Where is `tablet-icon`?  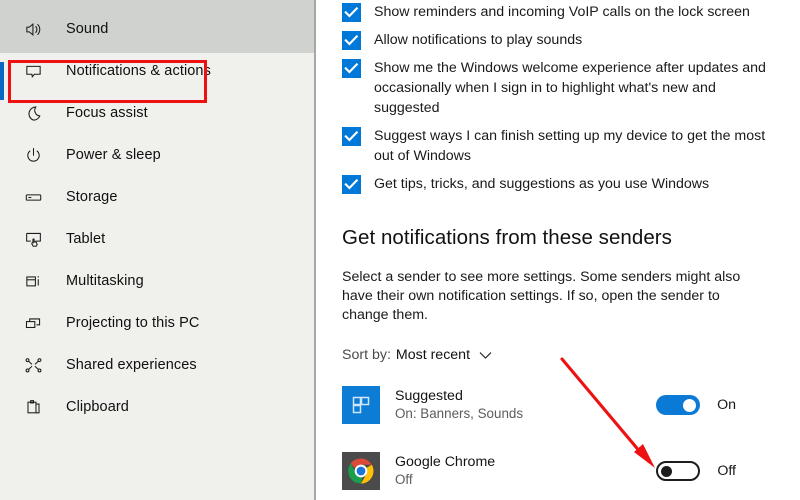 tablet-icon is located at coordinates (37, 239).